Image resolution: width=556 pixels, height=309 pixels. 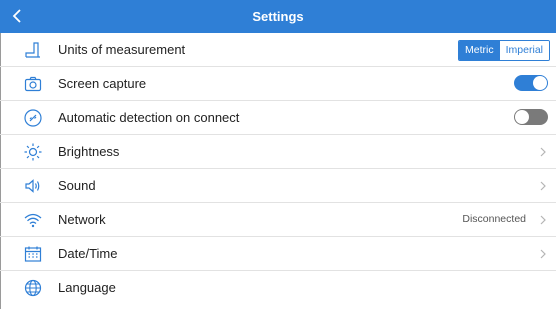 I want to click on ruler-icon, so click(x=33, y=50).